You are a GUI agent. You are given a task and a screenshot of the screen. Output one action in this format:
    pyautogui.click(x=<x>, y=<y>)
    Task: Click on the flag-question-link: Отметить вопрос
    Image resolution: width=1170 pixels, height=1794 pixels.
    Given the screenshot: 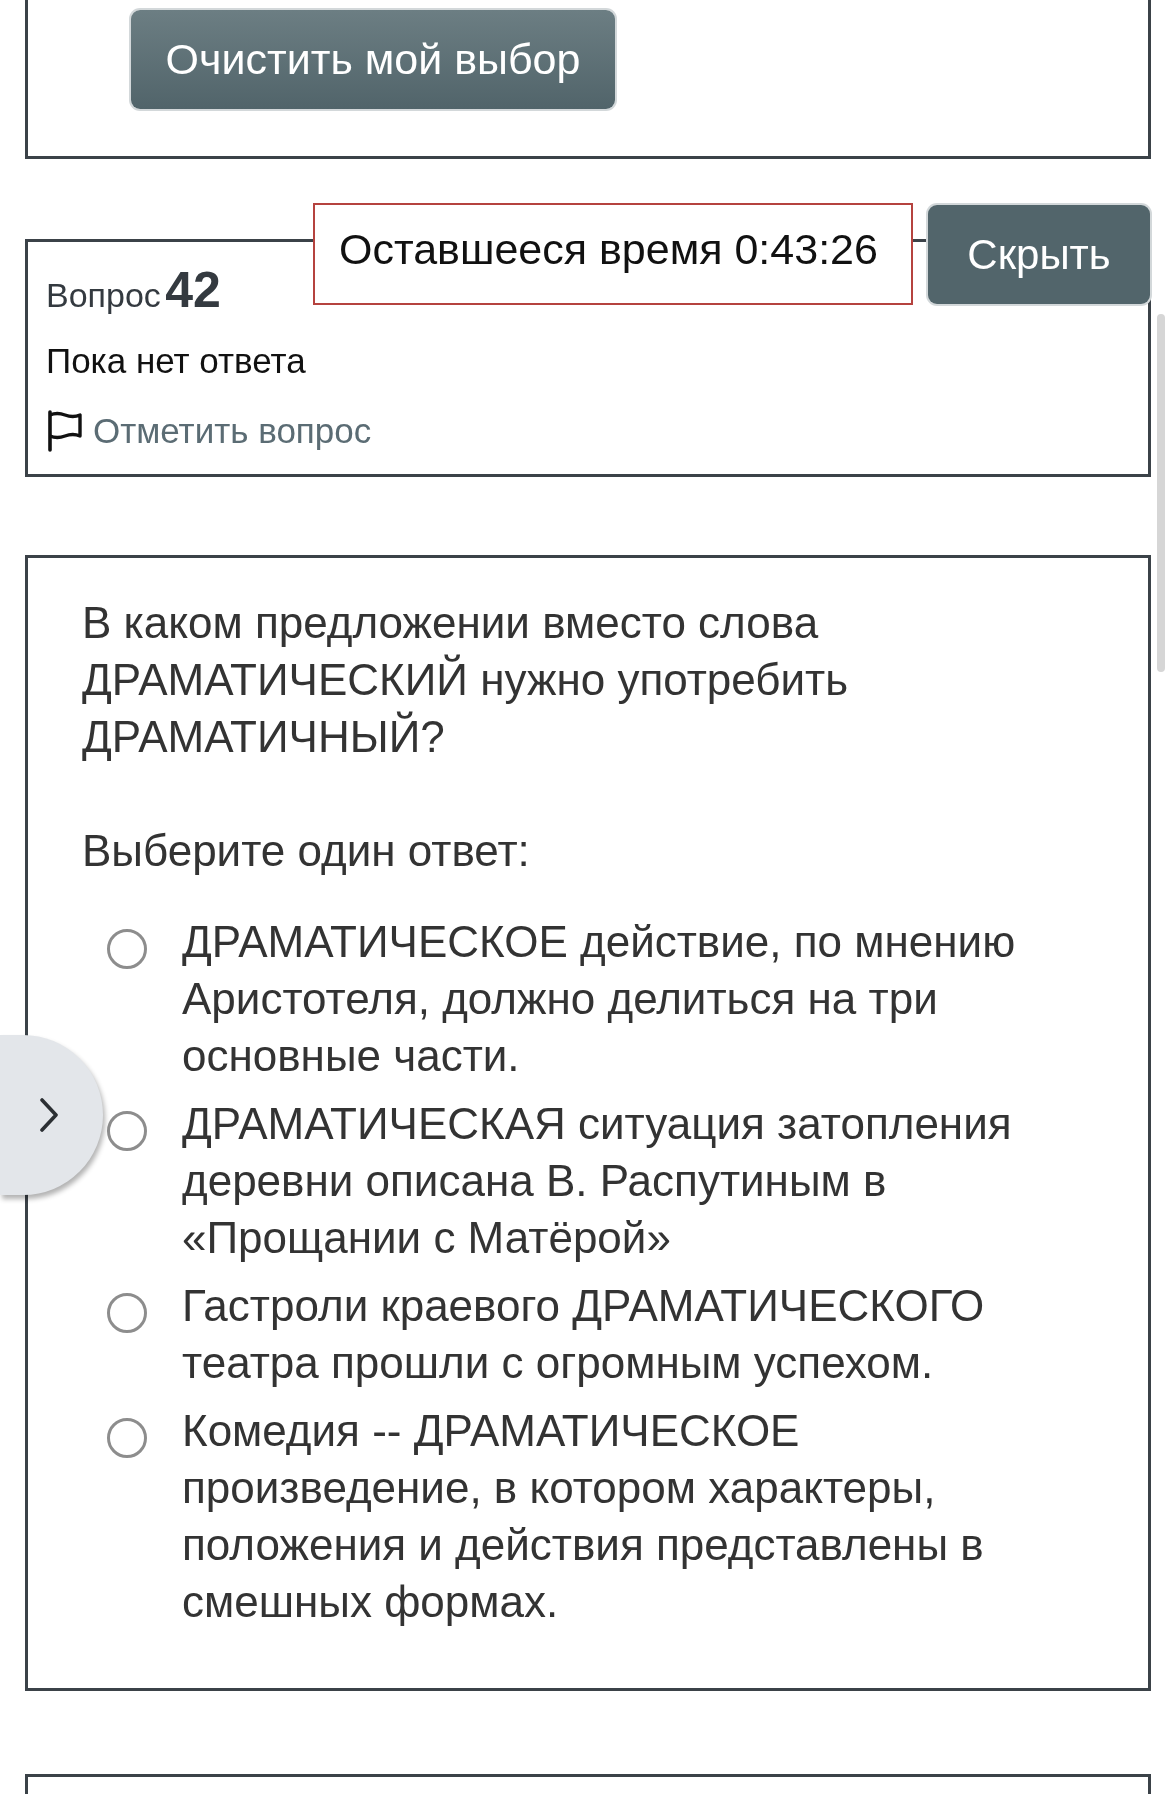 What is the action you would take?
    pyautogui.click(x=209, y=431)
    